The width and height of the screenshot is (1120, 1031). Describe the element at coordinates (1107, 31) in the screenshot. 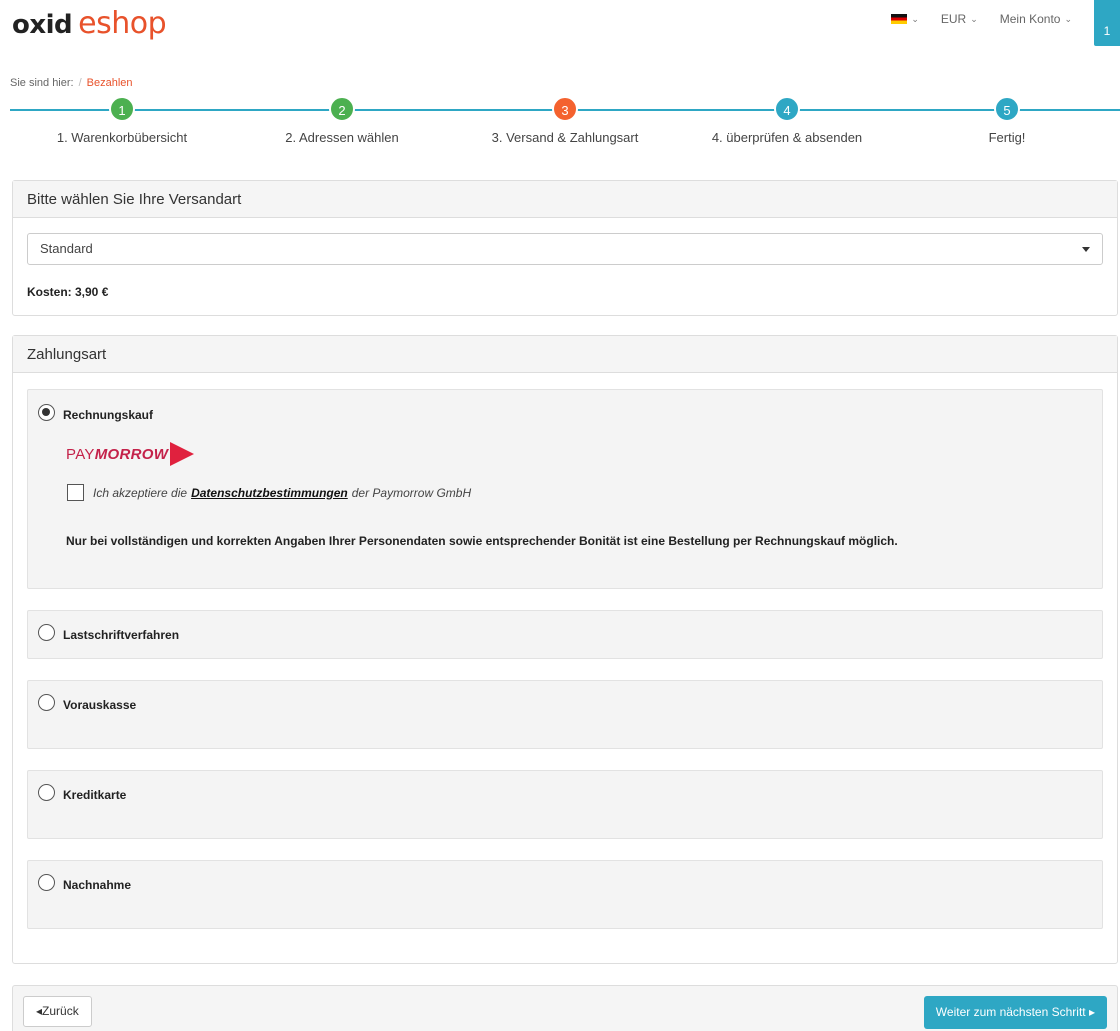

I see `basket-count: 1` at that location.